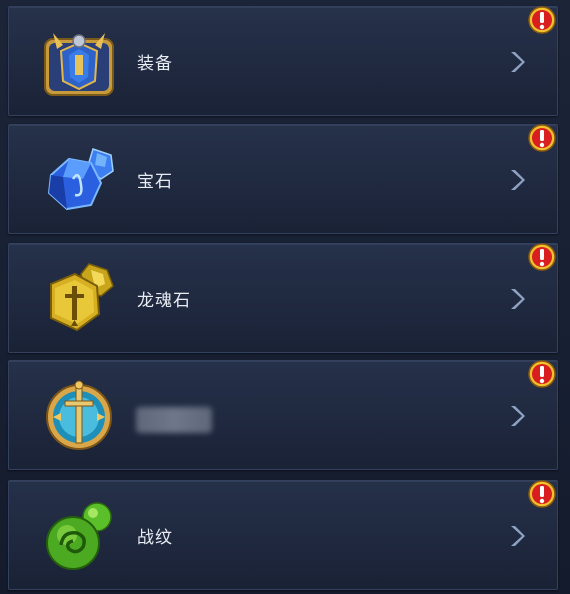  I want to click on menu-item-label: 战纹, so click(155, 538).